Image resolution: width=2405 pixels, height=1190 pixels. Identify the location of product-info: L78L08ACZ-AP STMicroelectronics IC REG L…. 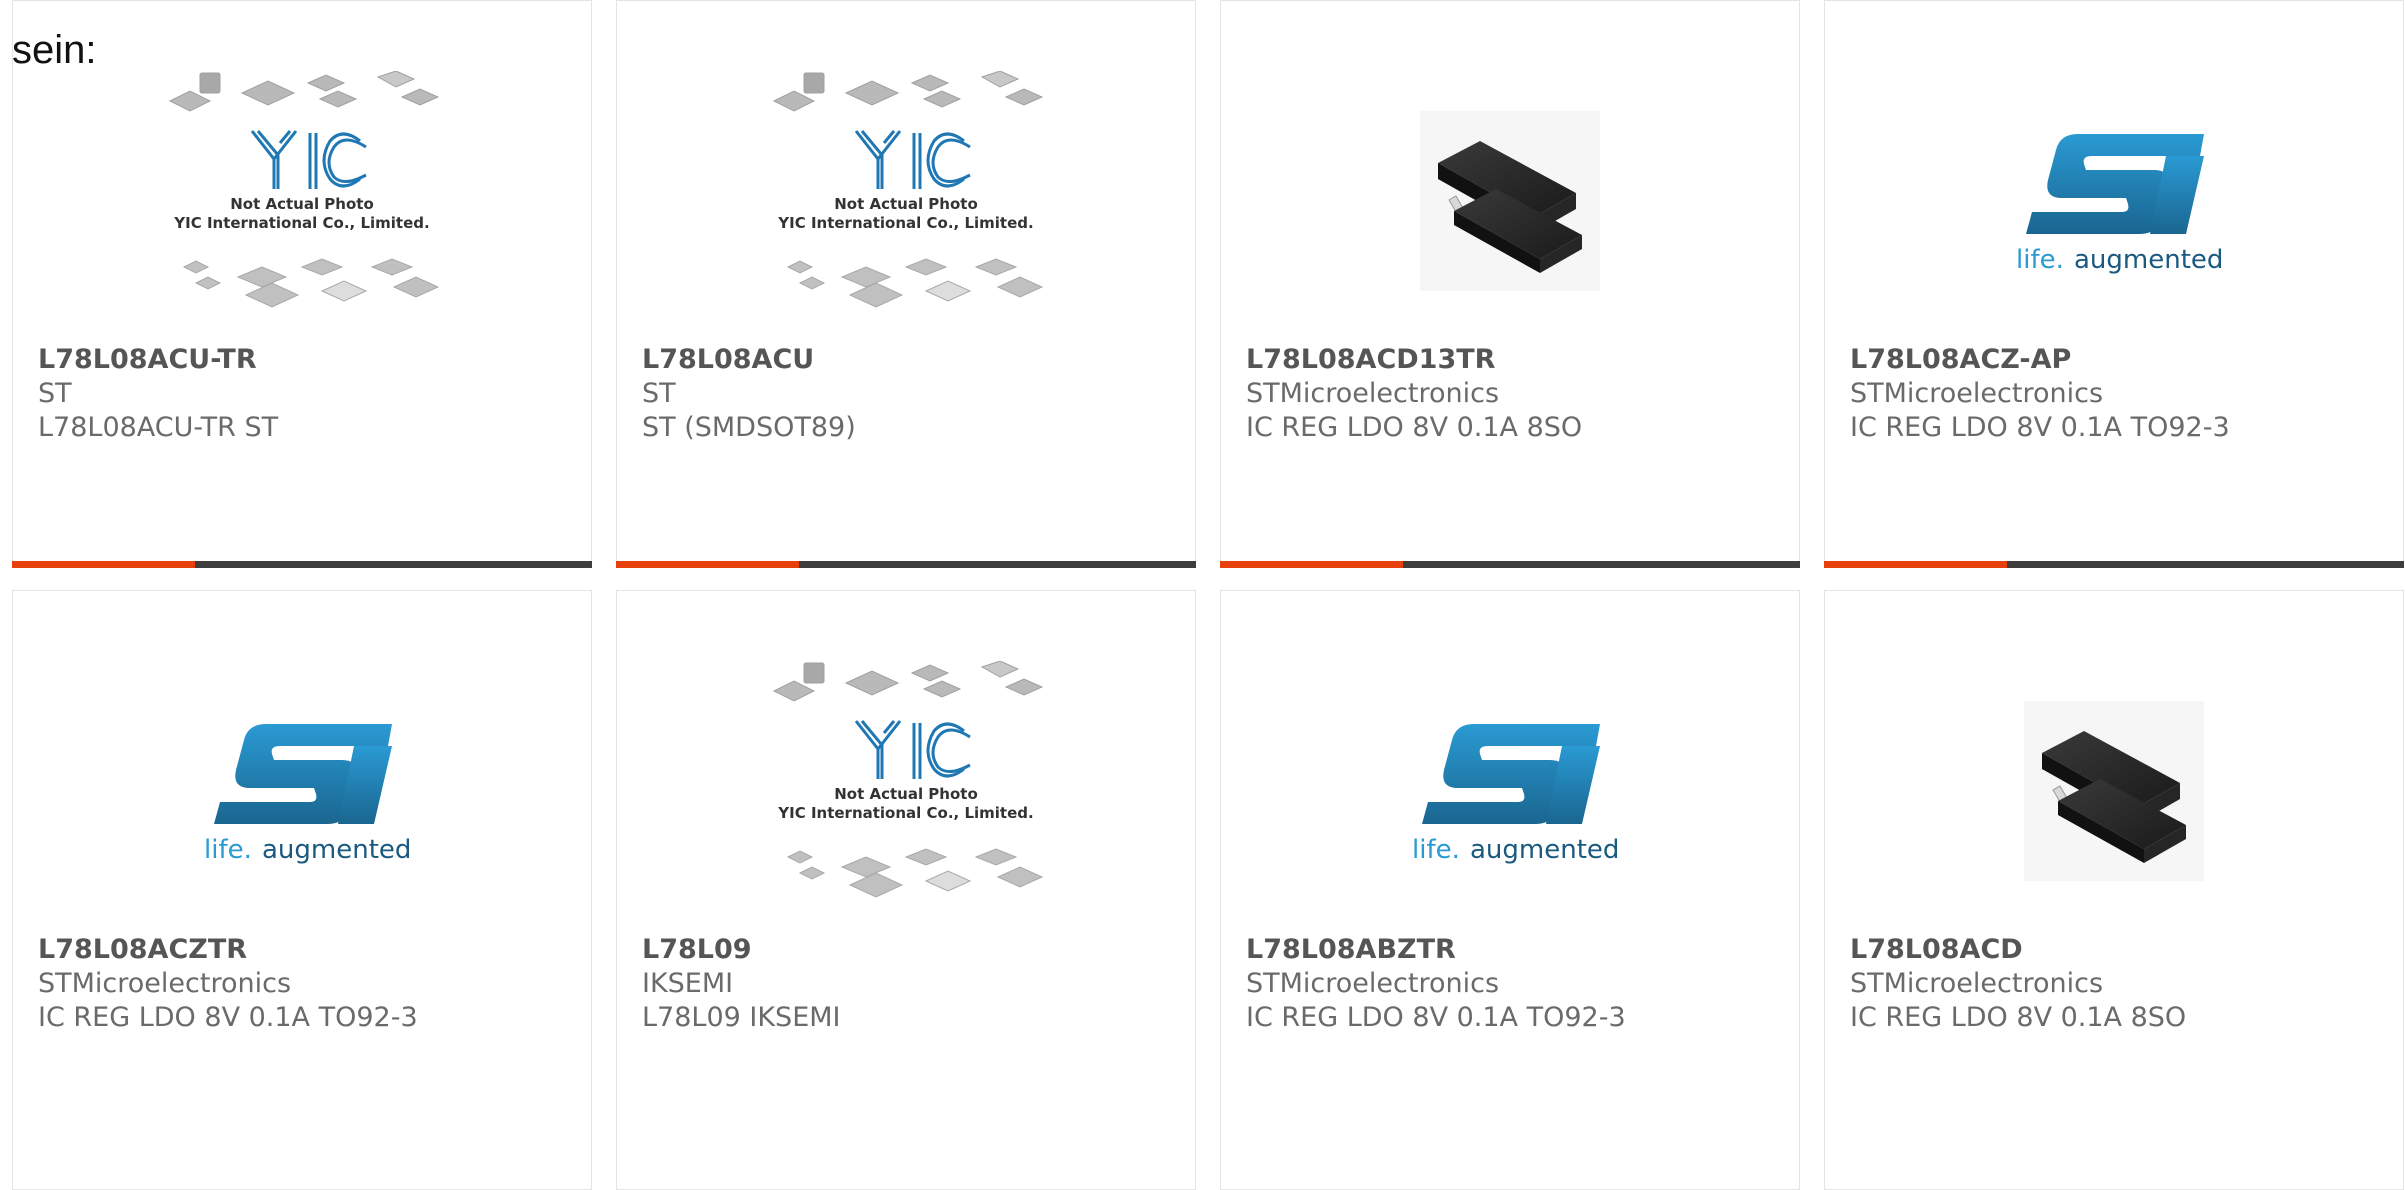
(2116, 394).